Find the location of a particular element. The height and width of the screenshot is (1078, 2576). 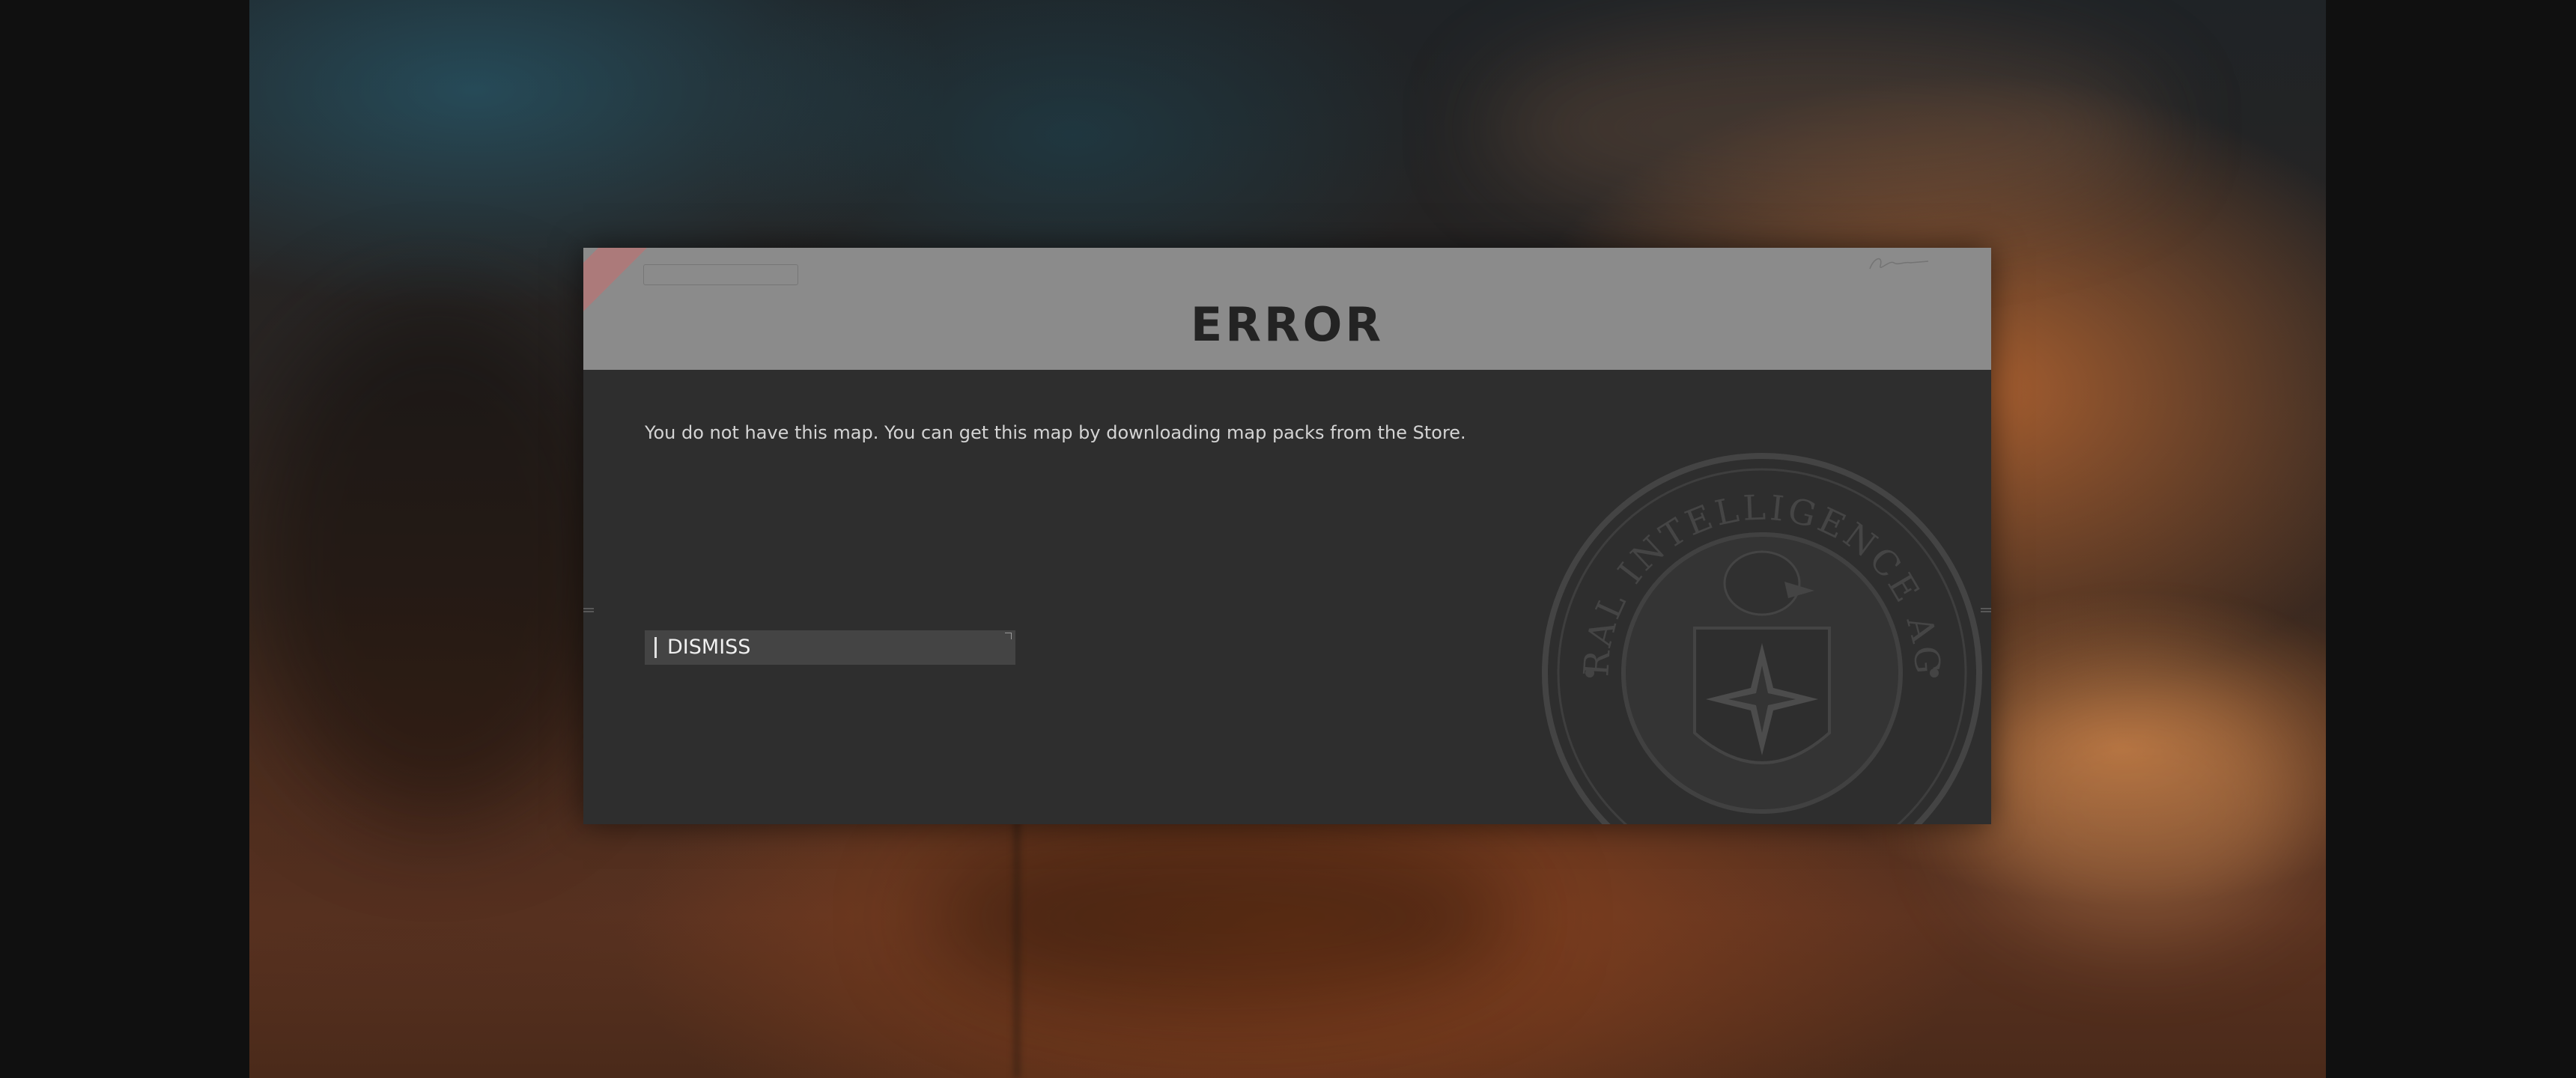

dismiss-button: DISMISS is located at coordinates (830, 647).